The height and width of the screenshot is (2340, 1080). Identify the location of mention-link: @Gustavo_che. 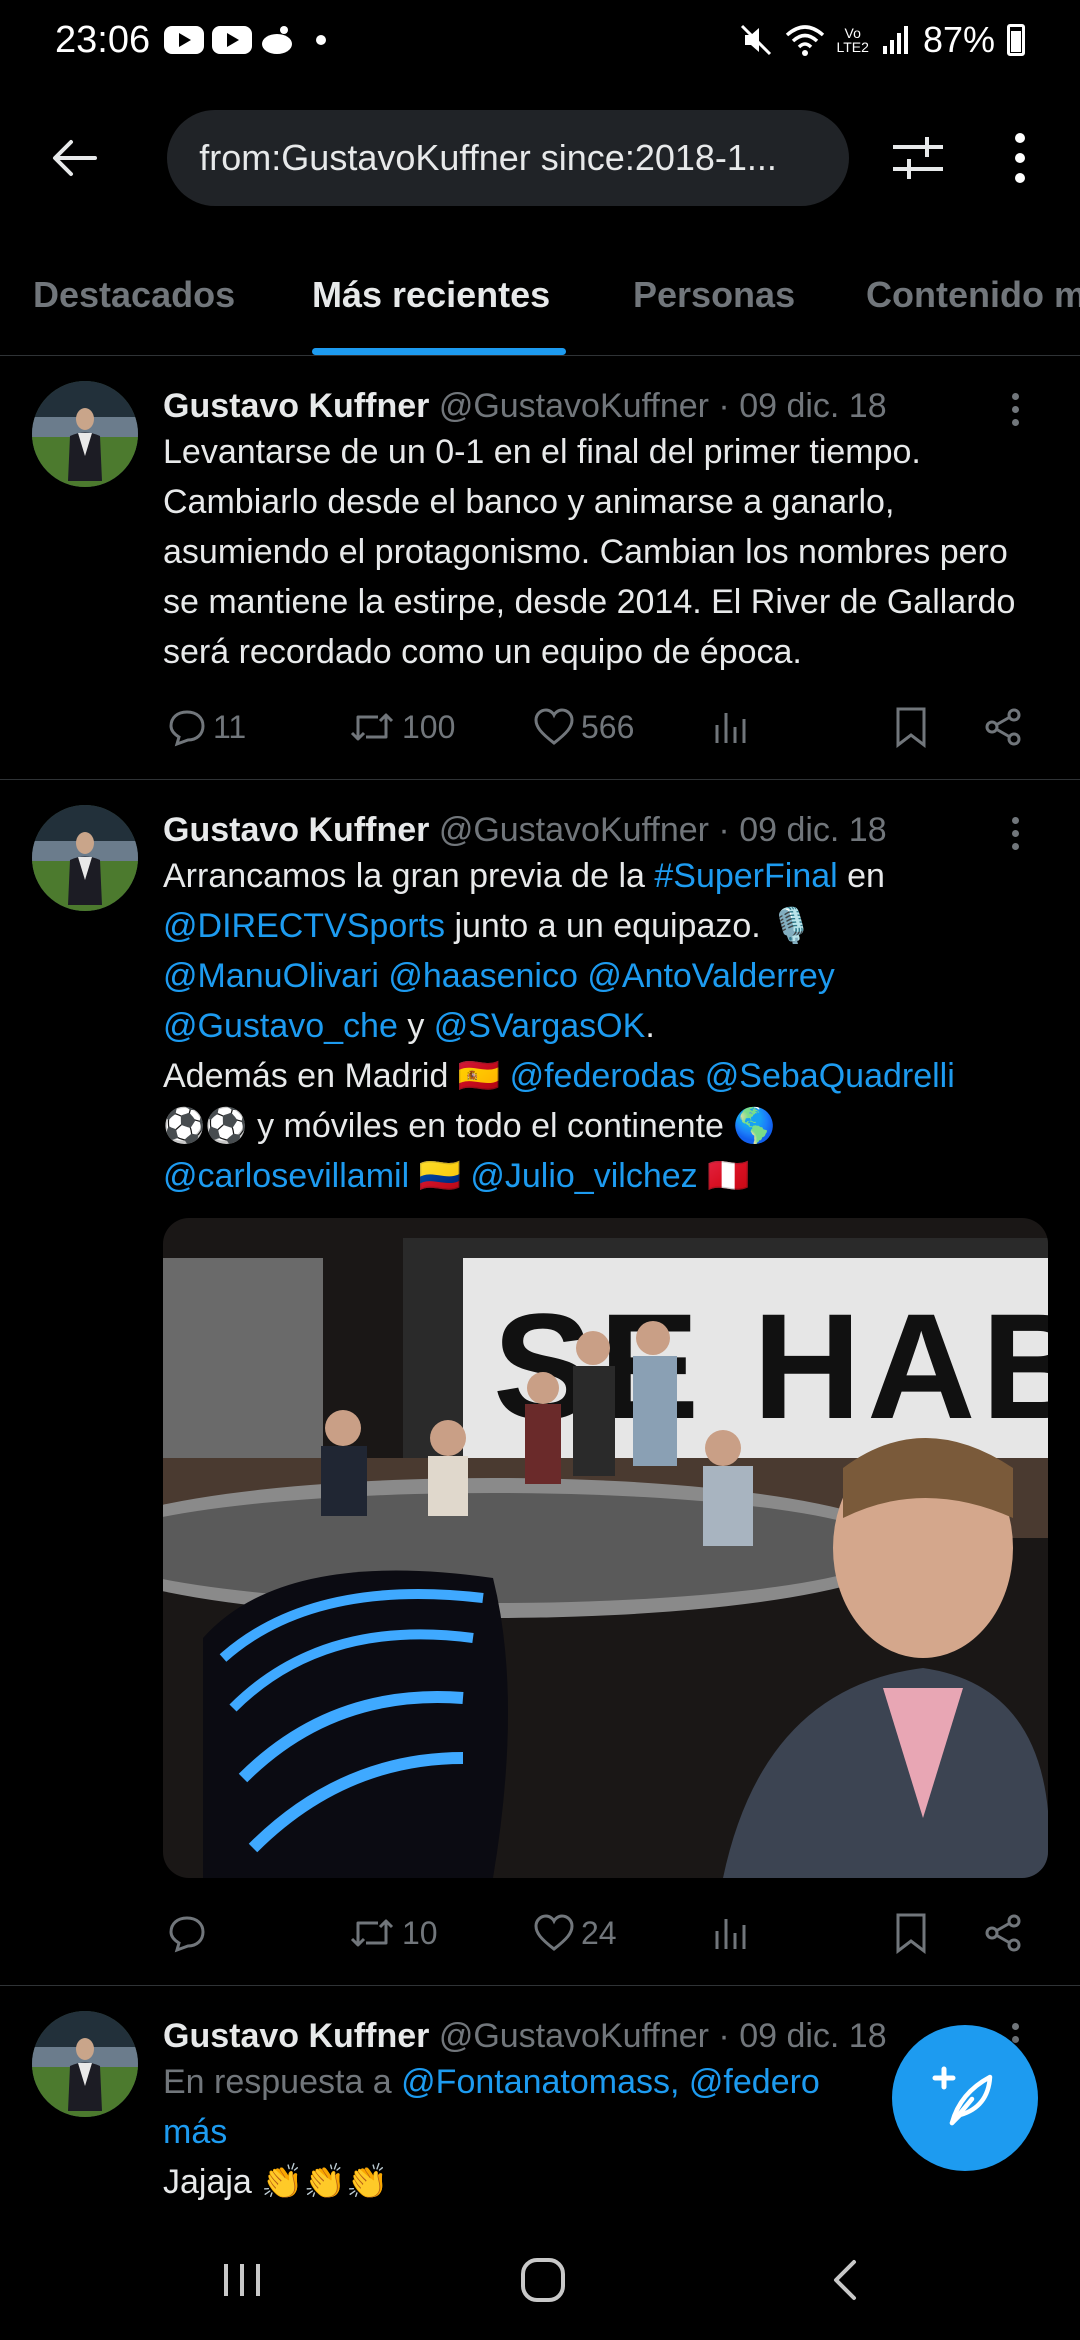
(280, 1026).